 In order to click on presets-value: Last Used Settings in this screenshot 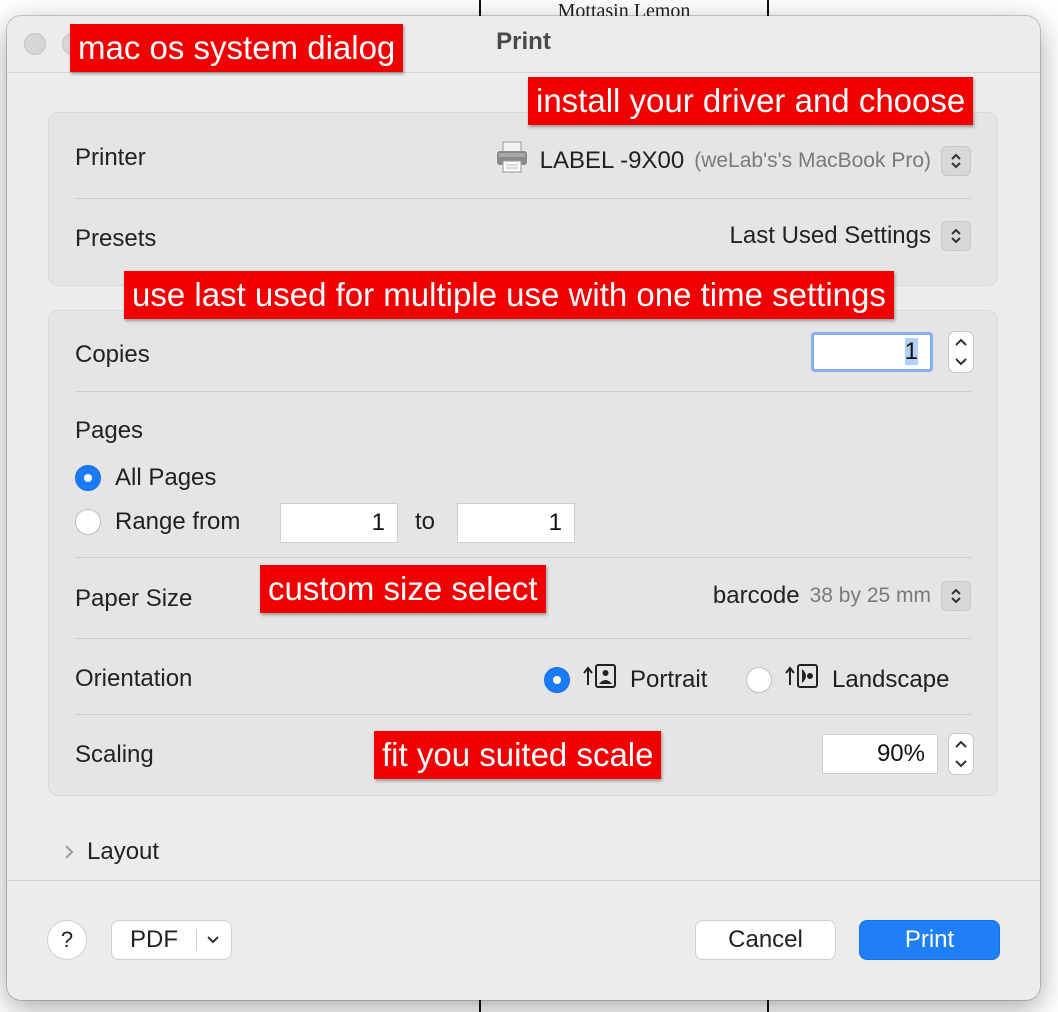, I will do `click(830, 235)`.